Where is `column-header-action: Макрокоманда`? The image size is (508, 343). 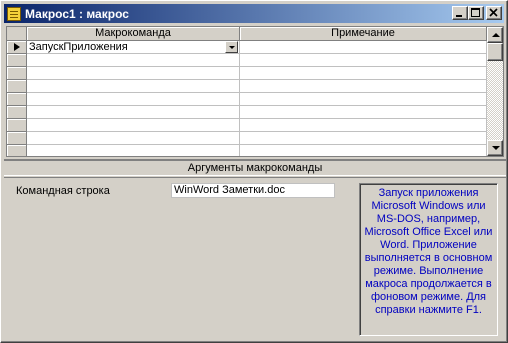
column-header-action: Макрокоманда is located at coordinates (133, 34).